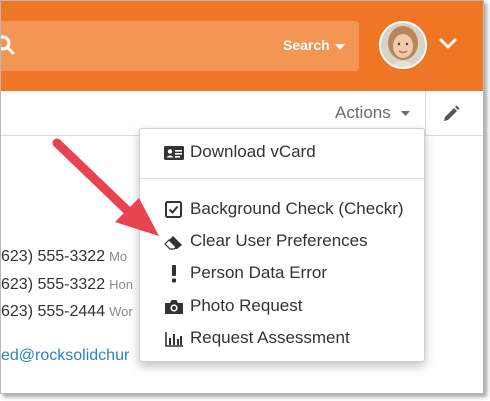  What do you see at coordinates (173, 209) in the screenshot?
I see `checkbox-icon` at bounding box center [173, 209].